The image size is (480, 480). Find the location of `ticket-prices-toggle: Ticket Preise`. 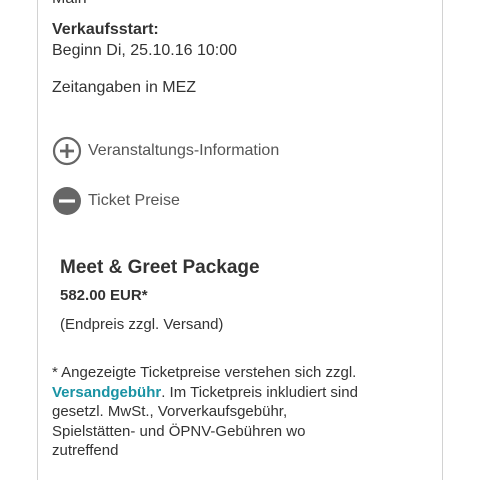

ticket-prices-toggle: Ticket Preise is located at coordinates (116, 201).